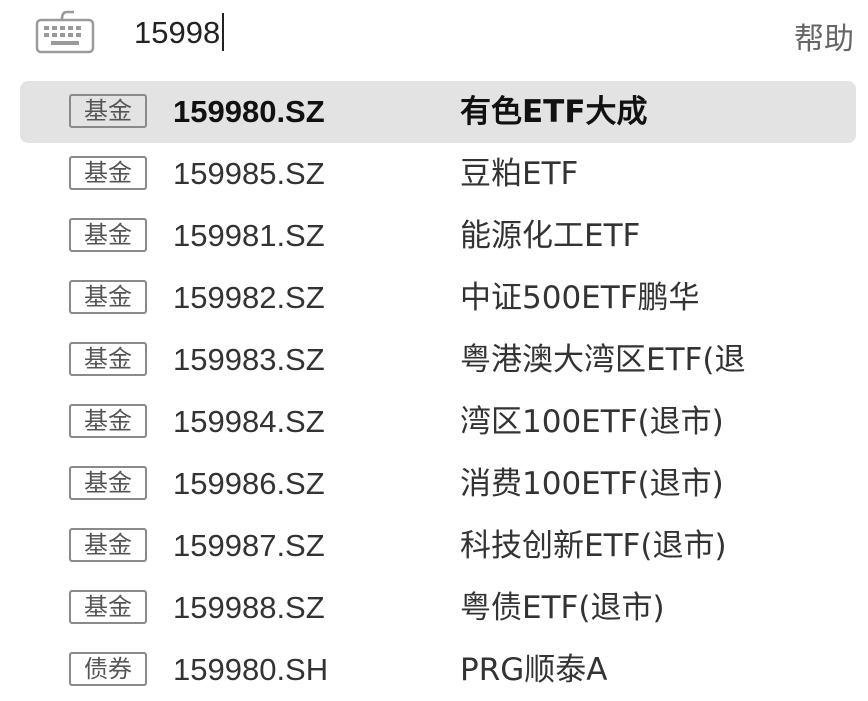 Image resolution: width=868 pixels, height=701 pixels. What do you see at coordinates (519, 174) in the screenshot?
I see `security-name: 豆粕ETF` at bounding box center [519, 174].